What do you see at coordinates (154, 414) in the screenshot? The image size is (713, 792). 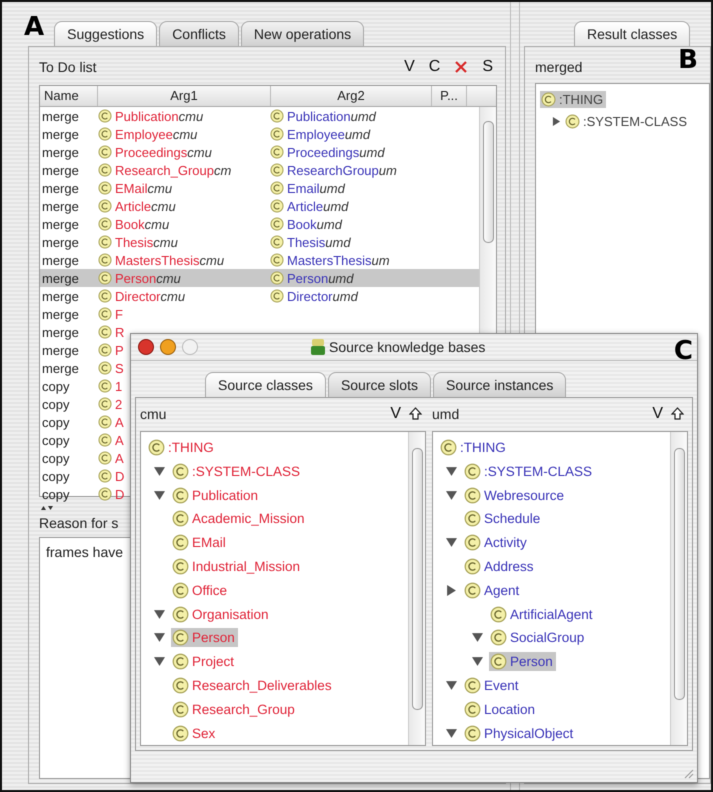 I see `pane-title: cmu` at bounding box center [154, 414].